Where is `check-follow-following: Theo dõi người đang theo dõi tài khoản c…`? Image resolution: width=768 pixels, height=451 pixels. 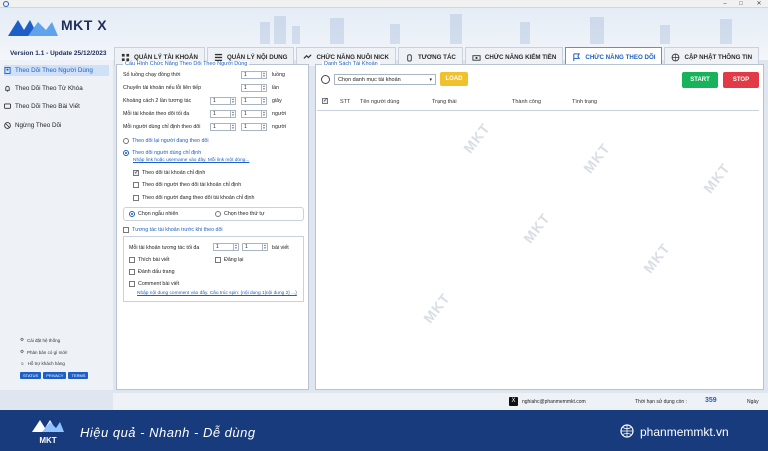 check-follow-following: Theo dõi người đang theo dõi tài khoản c… is located at coordinates (193, 198).